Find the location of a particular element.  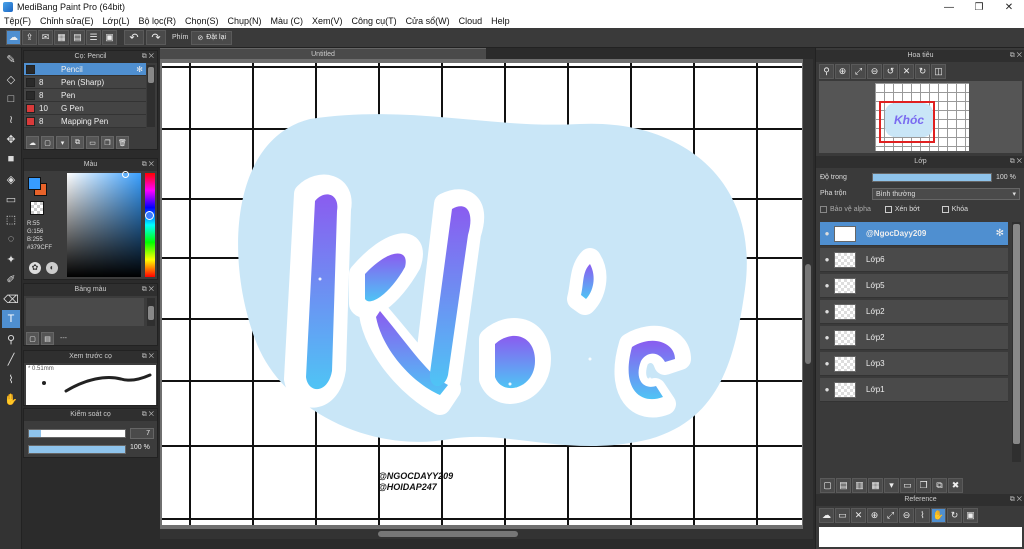

menu-color: Màu (C) is located at coordinates (287, 21).